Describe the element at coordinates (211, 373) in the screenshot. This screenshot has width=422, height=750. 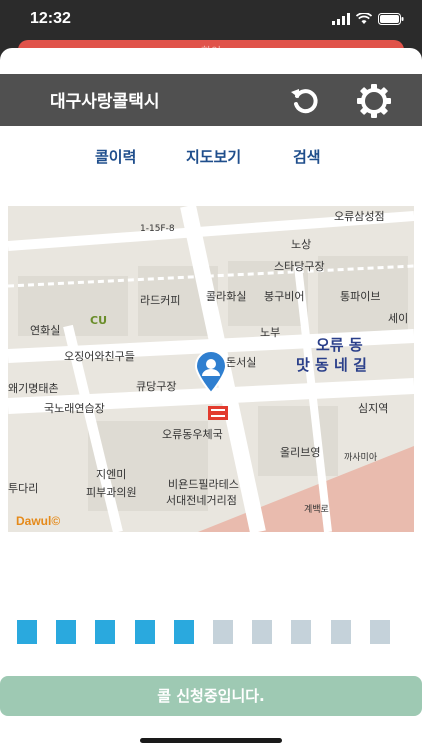
I see `location-pin-icon` at that location.